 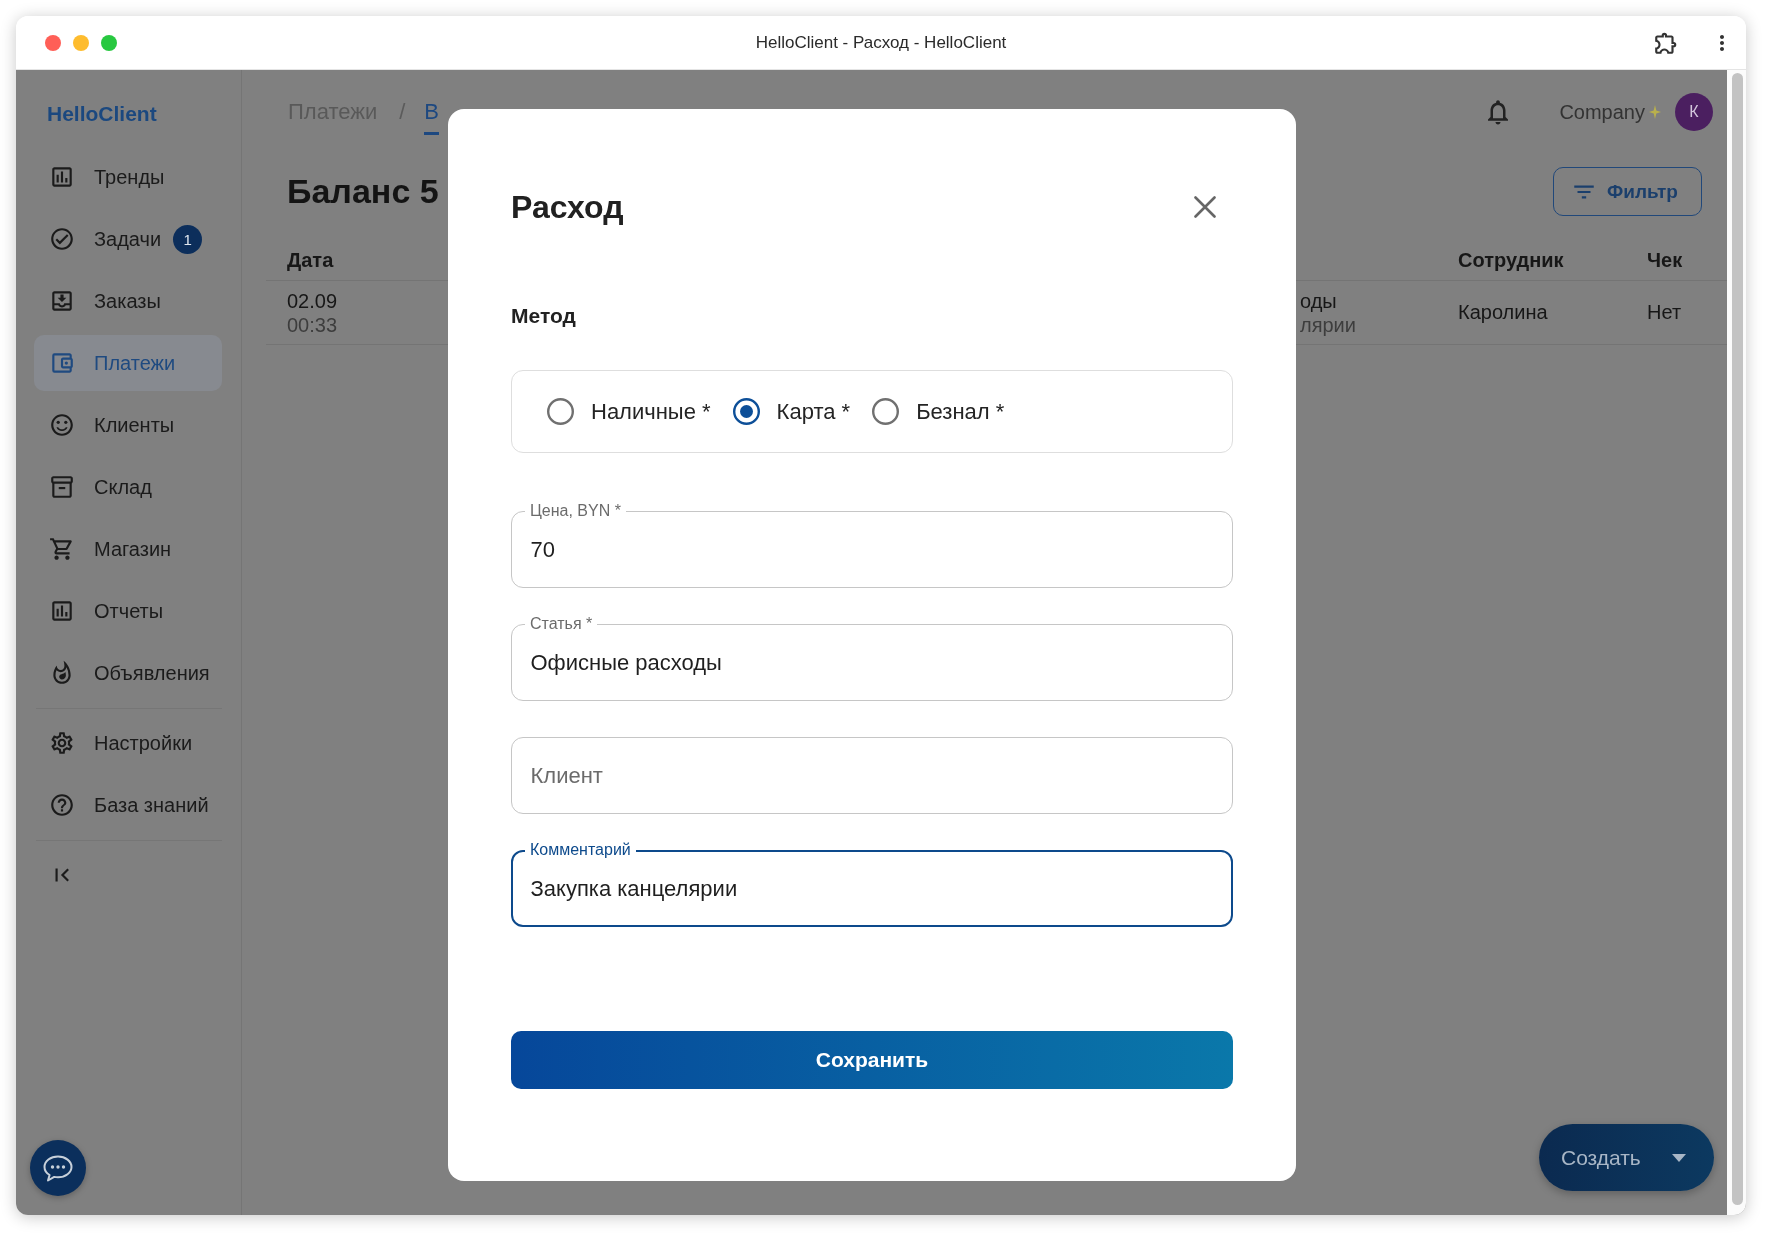 I want to click on cart-icon, so click(x=62, y=549).